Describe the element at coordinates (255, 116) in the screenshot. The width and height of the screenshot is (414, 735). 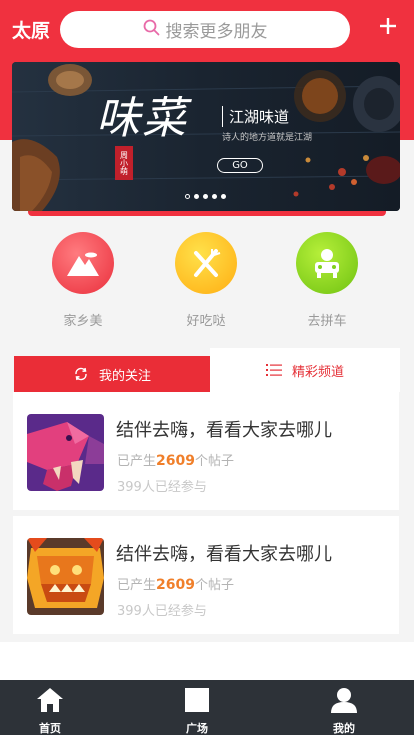
I see `banner-subtitle: 江湖味道` at that location.